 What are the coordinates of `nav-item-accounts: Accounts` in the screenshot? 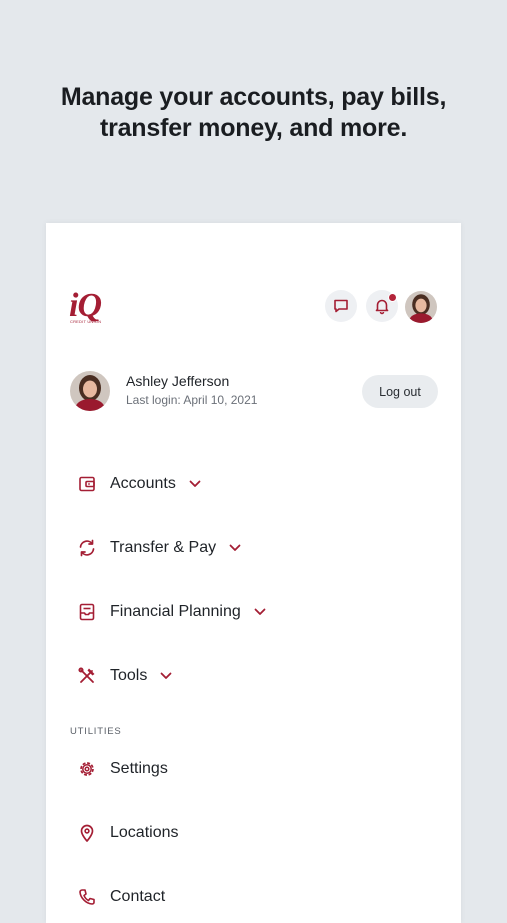 It's located at (139, 484).